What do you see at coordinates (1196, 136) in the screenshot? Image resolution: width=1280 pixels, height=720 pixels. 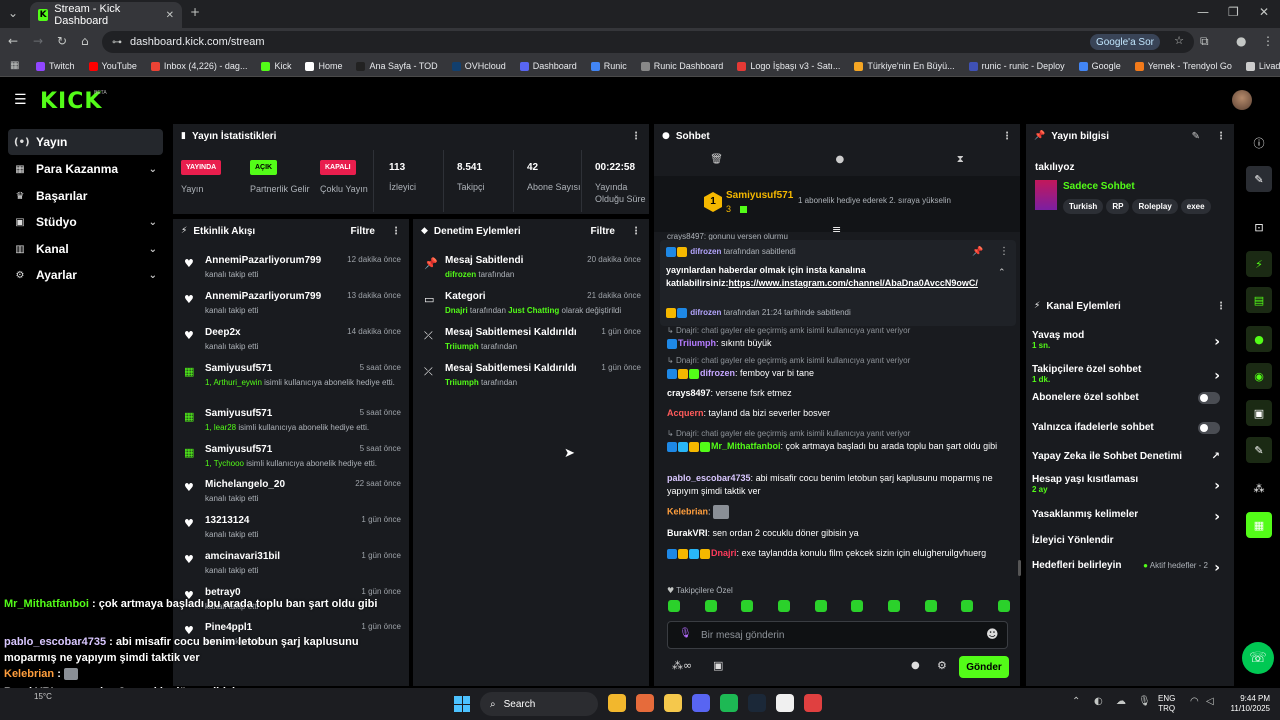 I see `edit-icon: ✎` at bounding box center [1196, 136].